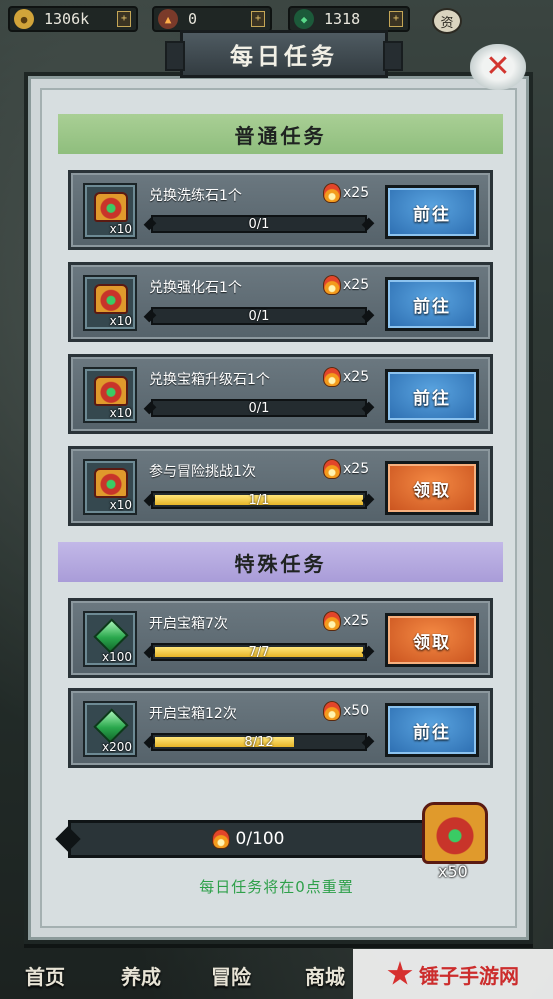 Image resolution: width=553 pixels, height=999 pixels. I want to click on total-reward-chest: x50, so click(456, 841).